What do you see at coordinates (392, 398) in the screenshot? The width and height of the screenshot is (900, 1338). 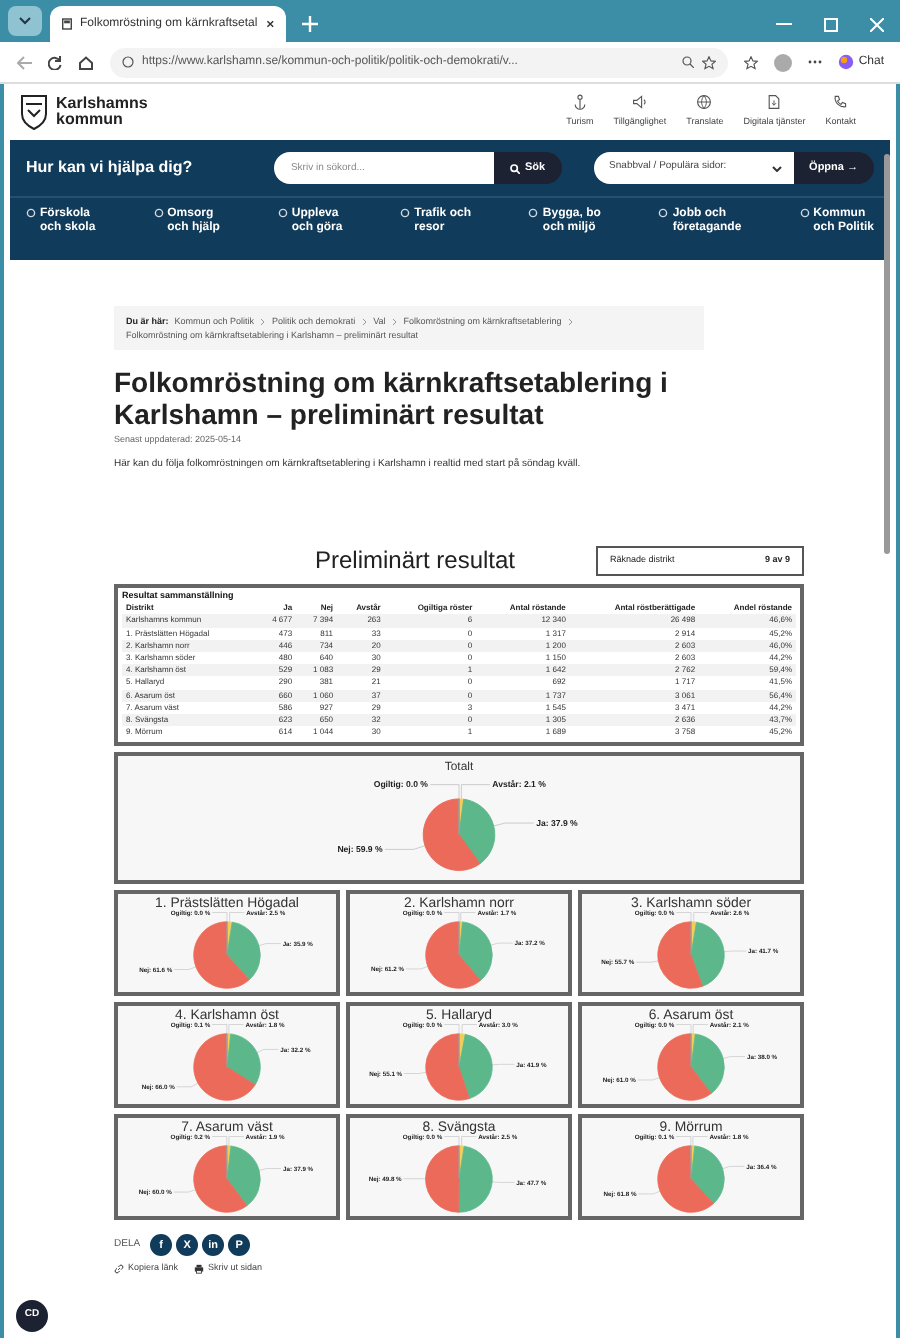 I see `page-title: Folkomröstning om kärnkraftsetablering i Karlshamn – preliminärt resultat` at bounding box center [392, 398].